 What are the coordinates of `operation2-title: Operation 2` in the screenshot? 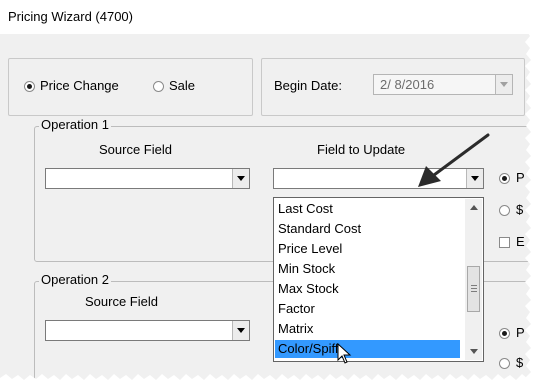 It's located at (75, 279).